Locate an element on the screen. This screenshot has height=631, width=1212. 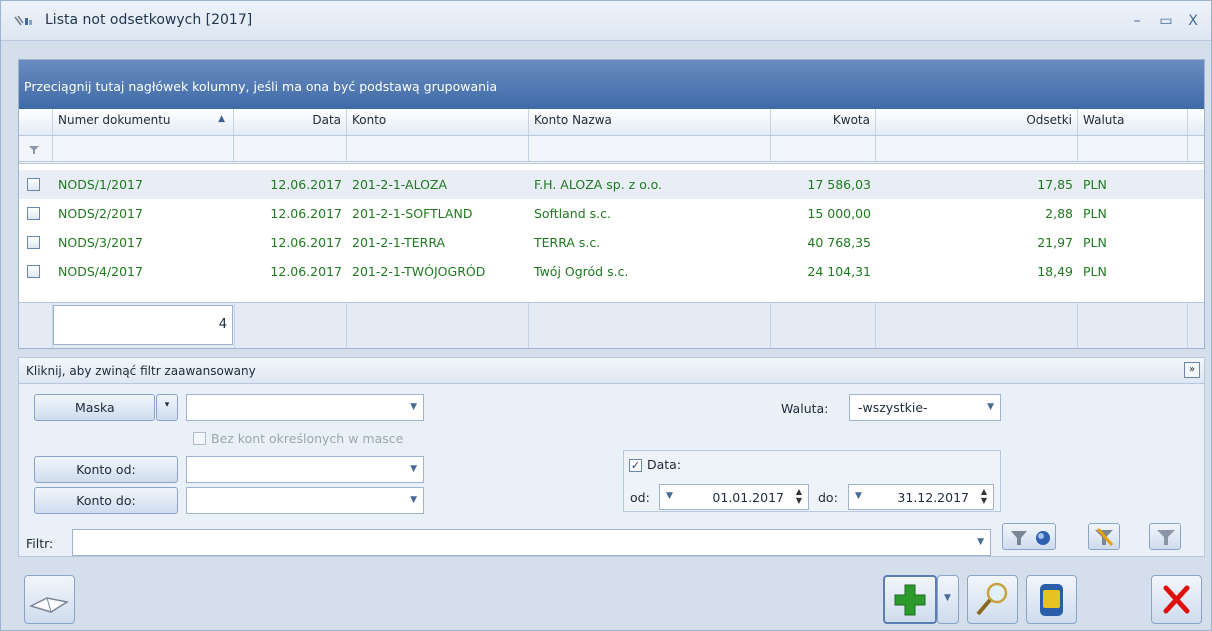
date-to-input: ▼ 31.12.2017 ▲ ▼ is located at coordinates (921, 497).